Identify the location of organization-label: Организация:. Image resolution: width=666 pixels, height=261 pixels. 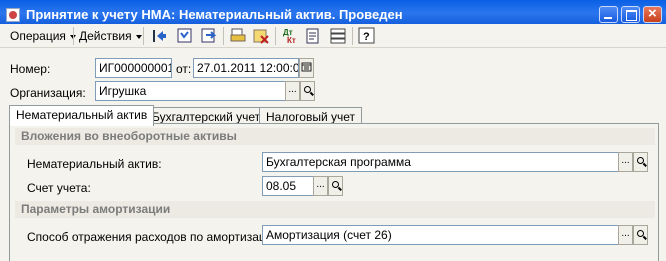
(48, 93).